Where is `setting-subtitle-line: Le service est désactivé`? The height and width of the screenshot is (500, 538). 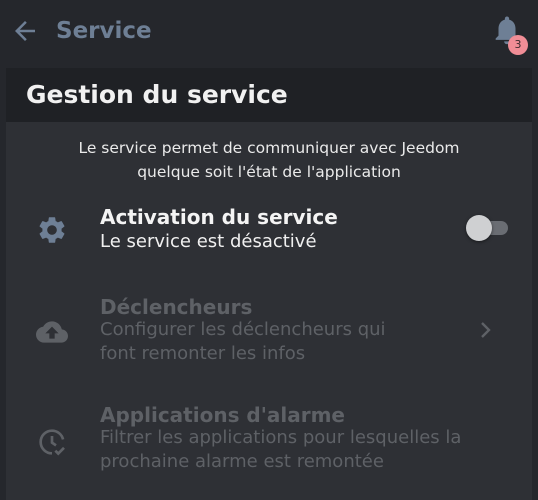 setting-subtitle-line: Le service est désactivé is located at coordinates (208, 241).